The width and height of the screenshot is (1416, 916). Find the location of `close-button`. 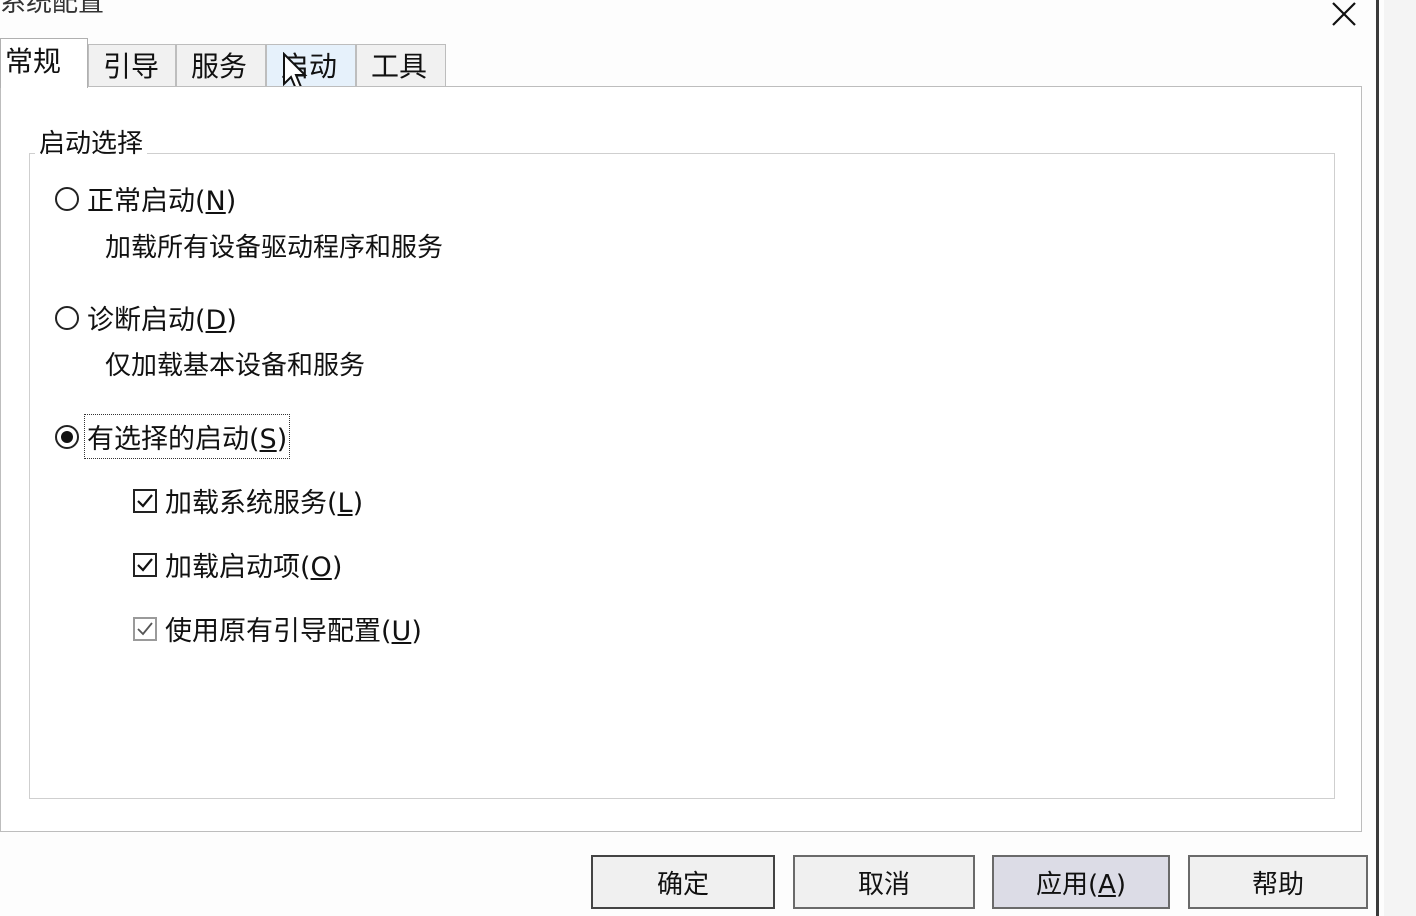

close-button is located at coordinates (1344, 17).